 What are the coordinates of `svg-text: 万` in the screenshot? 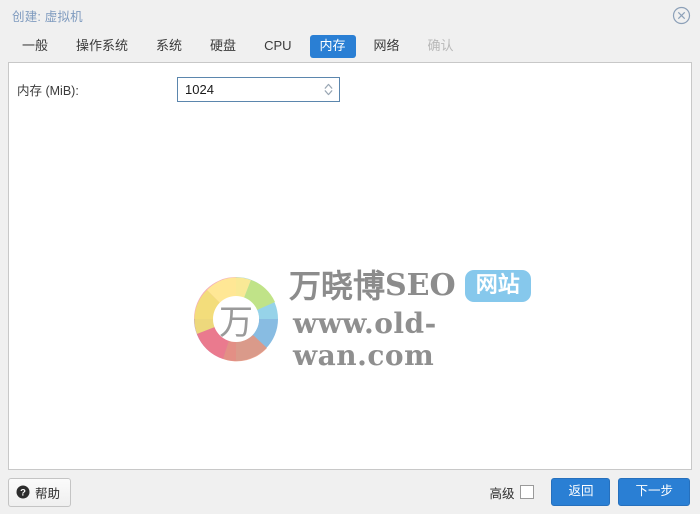 It's located at (236, 323).